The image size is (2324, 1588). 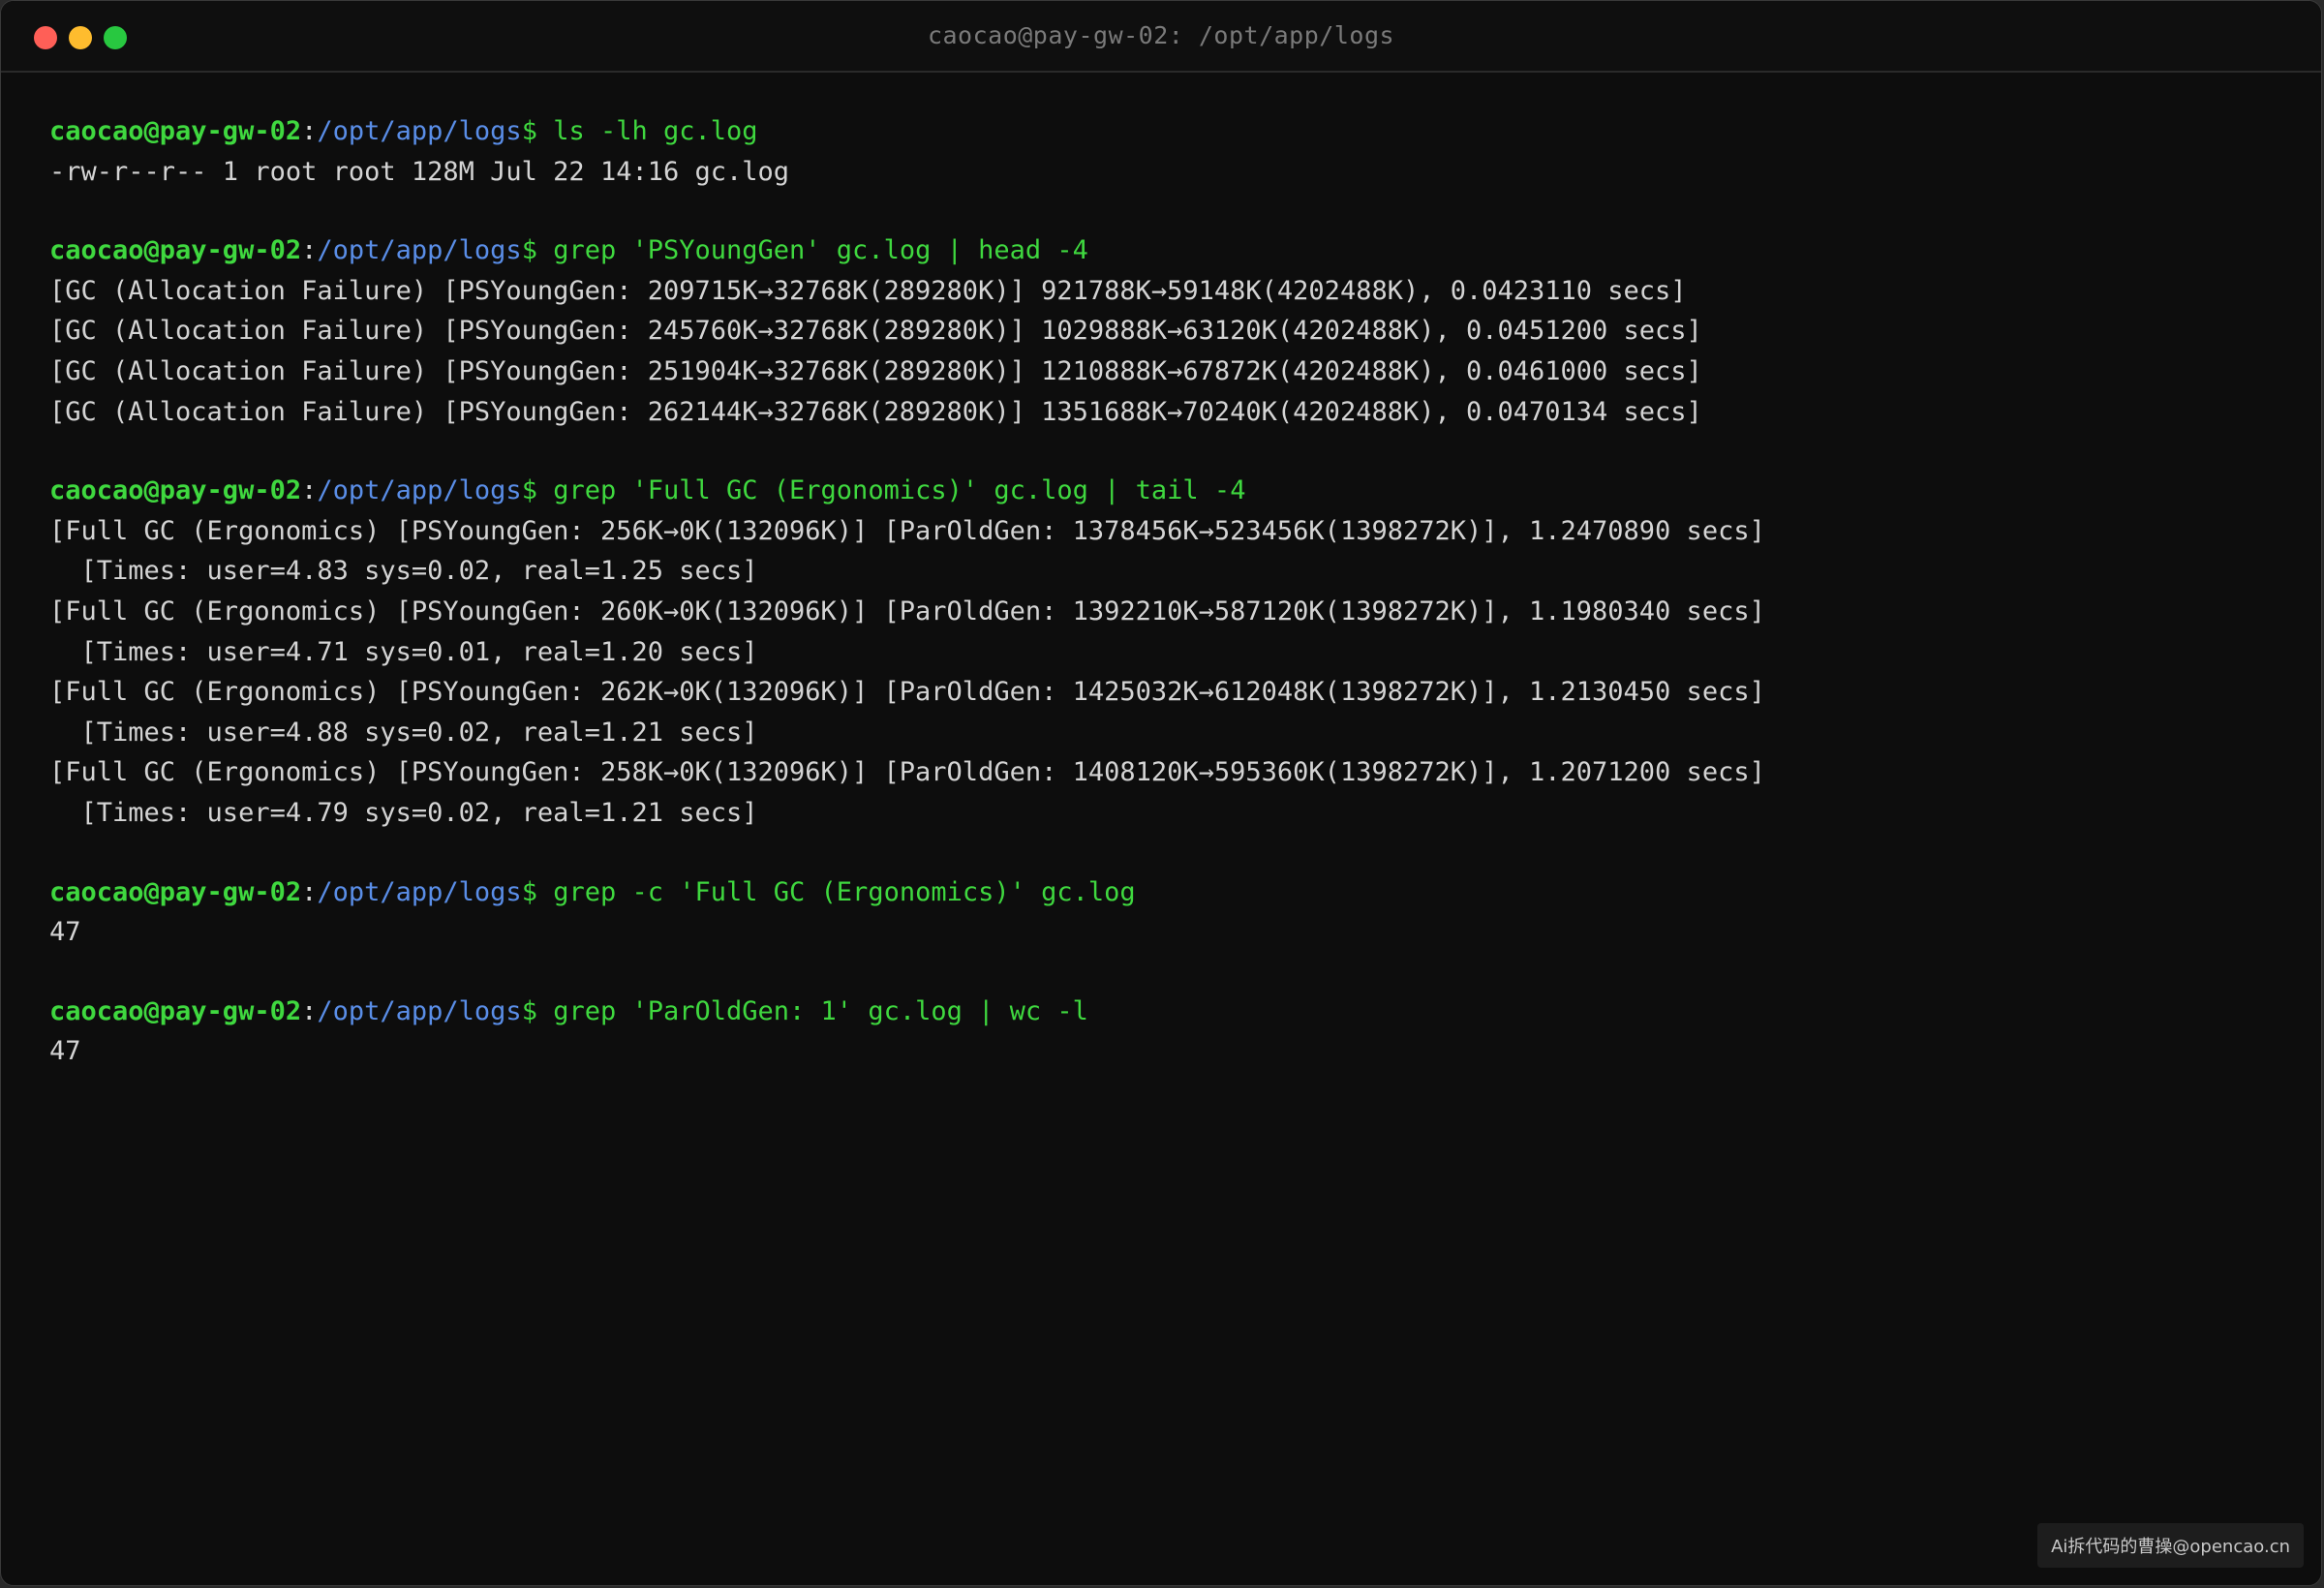 What do you see at coordinates (2171, 1545) in the screenshot?
I see `watermark: Ai拆代码的曹操@opencao.cn` at bounding box center [2171, 1545].